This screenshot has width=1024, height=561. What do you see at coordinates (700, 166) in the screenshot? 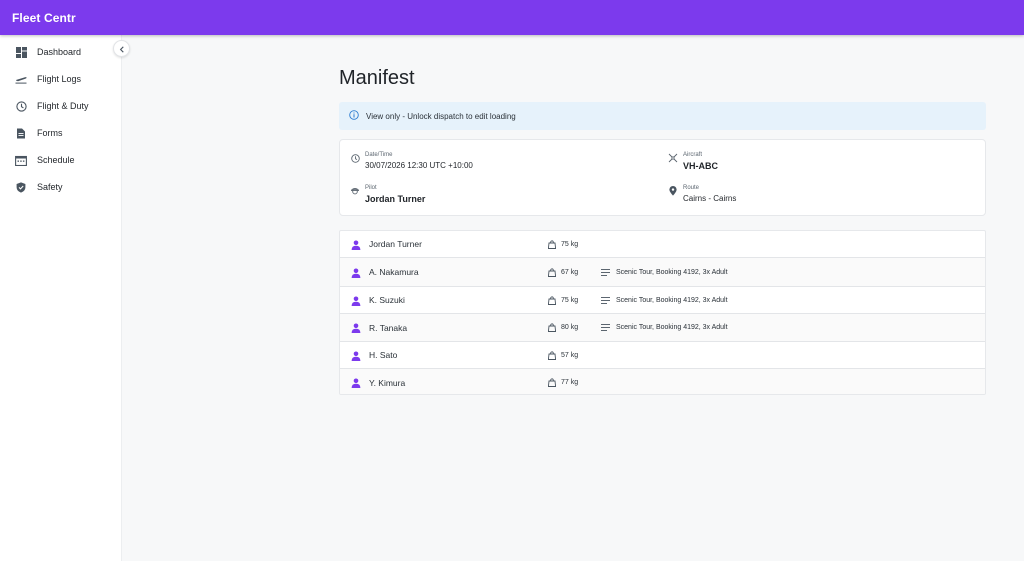
I see `aircraft-value: VH-ABC` at bounding box center [700, 166].